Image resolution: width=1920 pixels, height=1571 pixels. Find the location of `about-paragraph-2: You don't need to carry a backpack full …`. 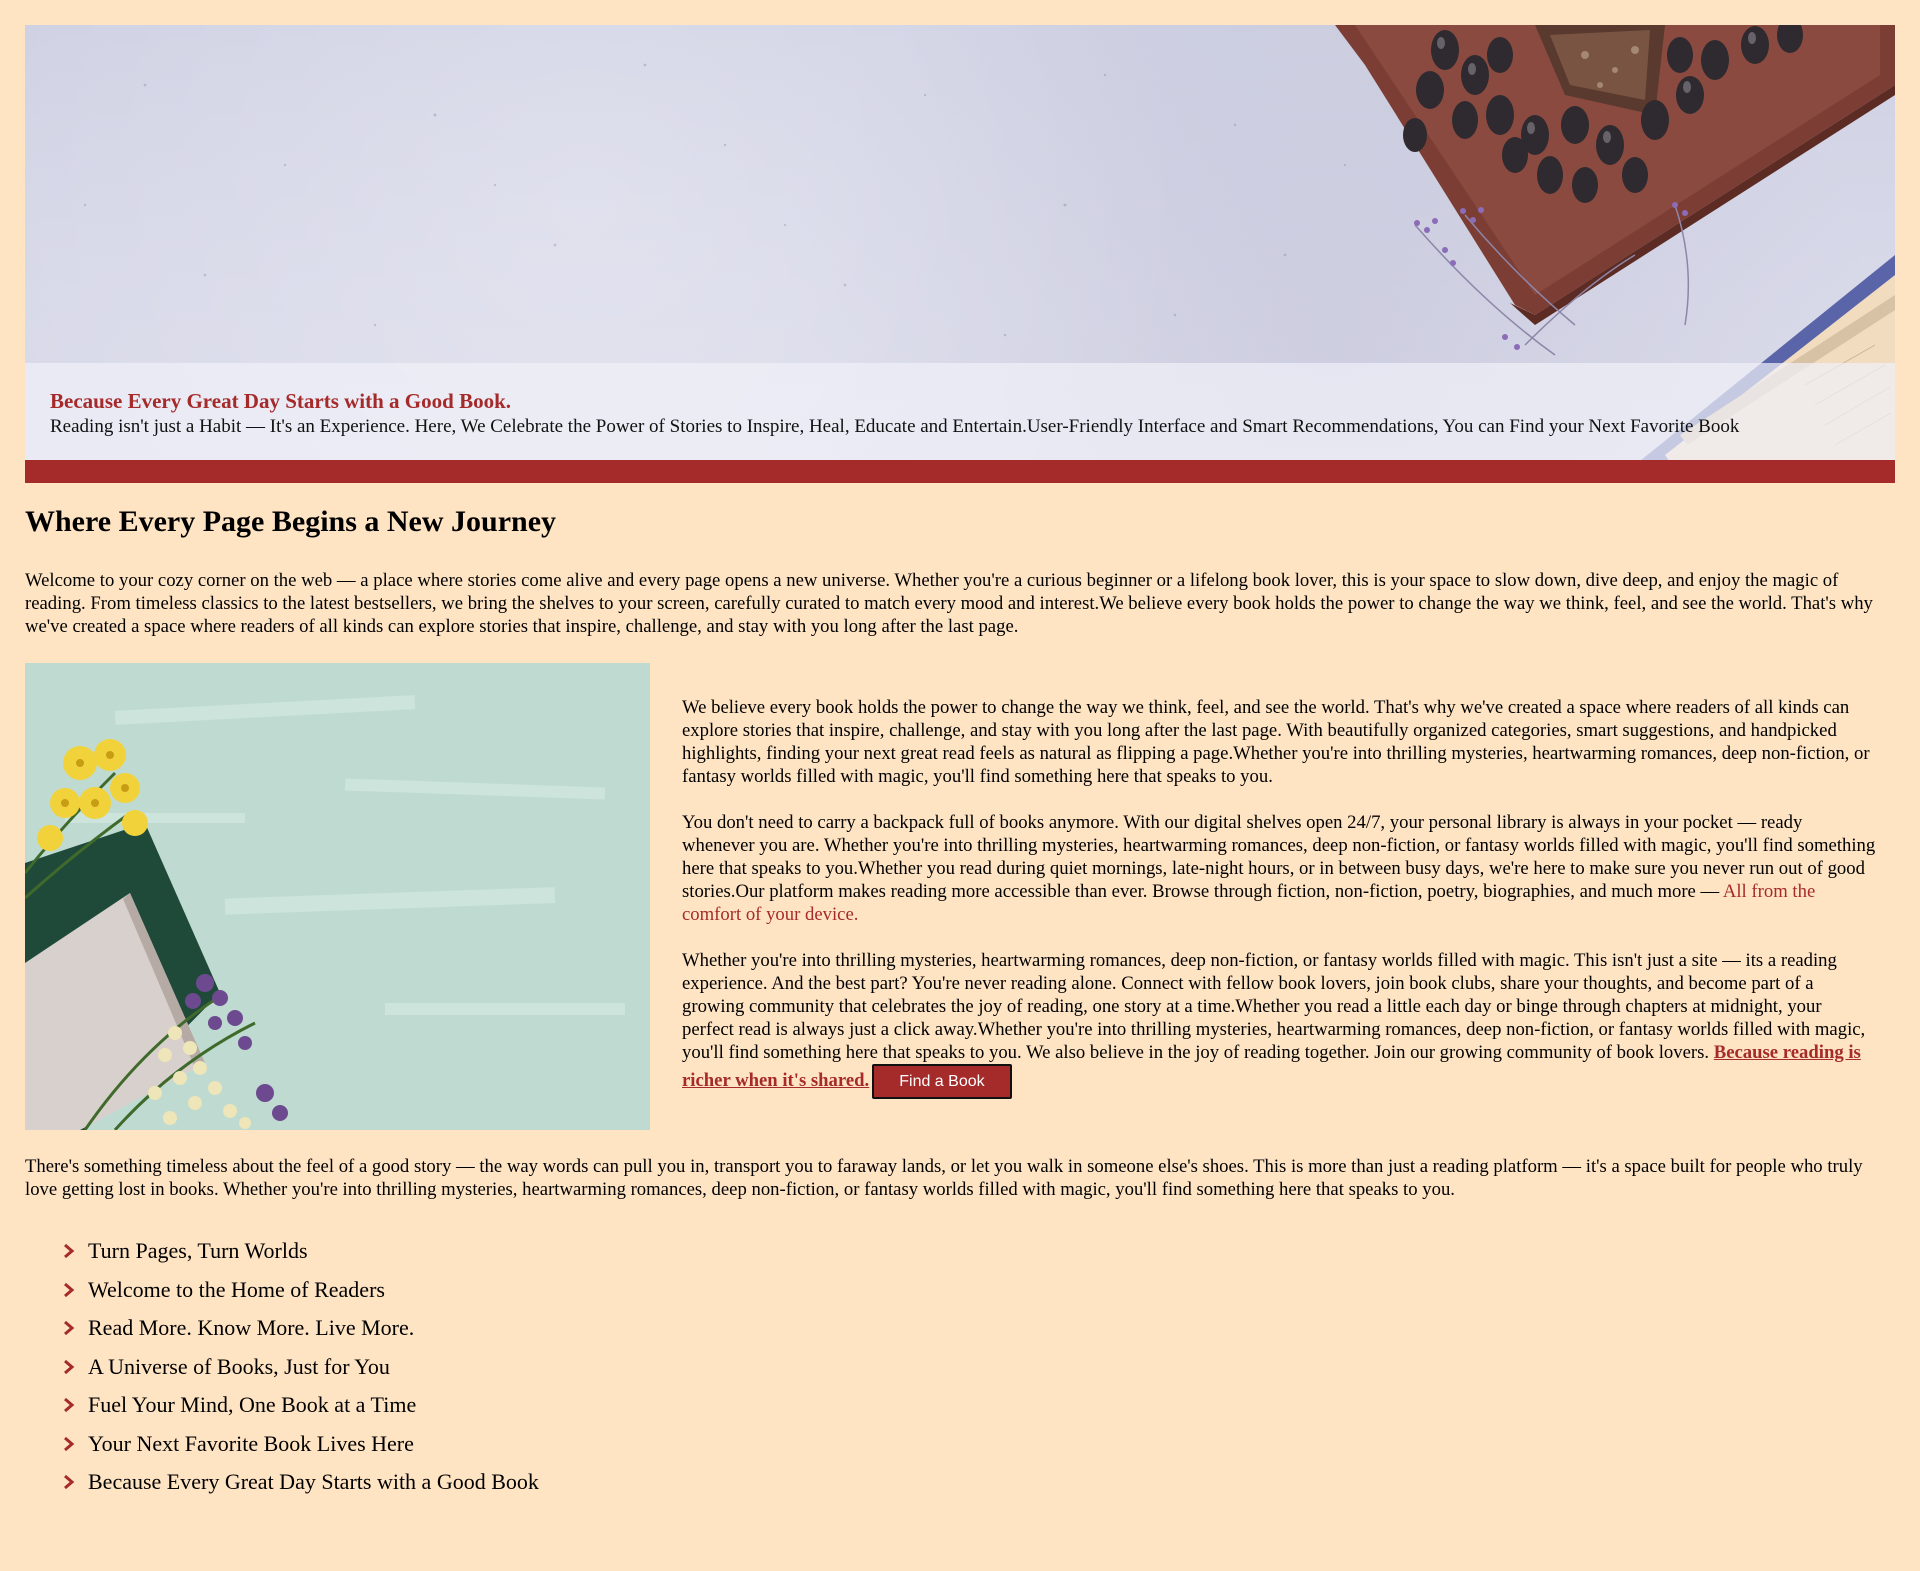

about-paragraph-2: You don't need to carry a backpack full … is located at coordinates (1280, 868).